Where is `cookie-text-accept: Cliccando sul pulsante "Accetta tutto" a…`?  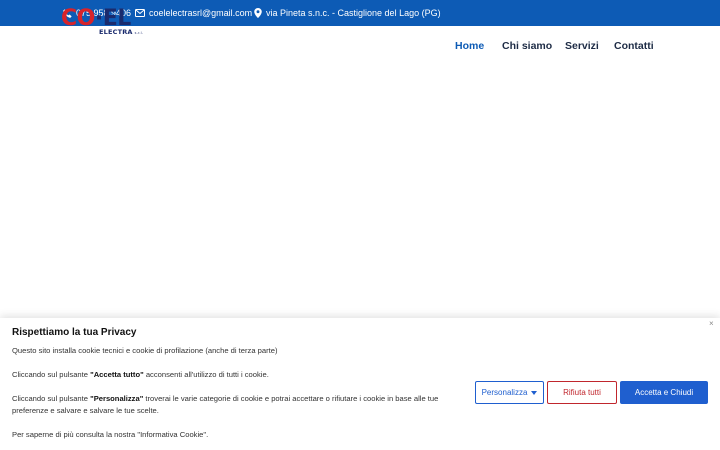
cookie-text-accept: Cliccando sul pulsante "Accetta tutto" a… is located at coordinates (140, 374).